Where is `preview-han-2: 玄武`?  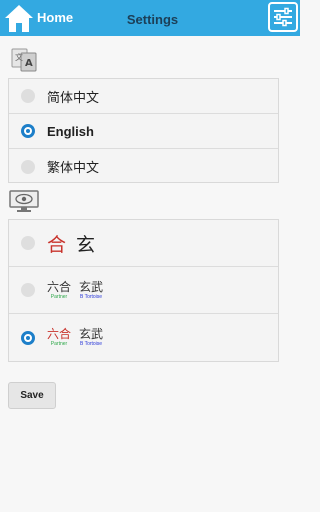 preview-han-2: 玄武 is located at coordinates (91, 286).